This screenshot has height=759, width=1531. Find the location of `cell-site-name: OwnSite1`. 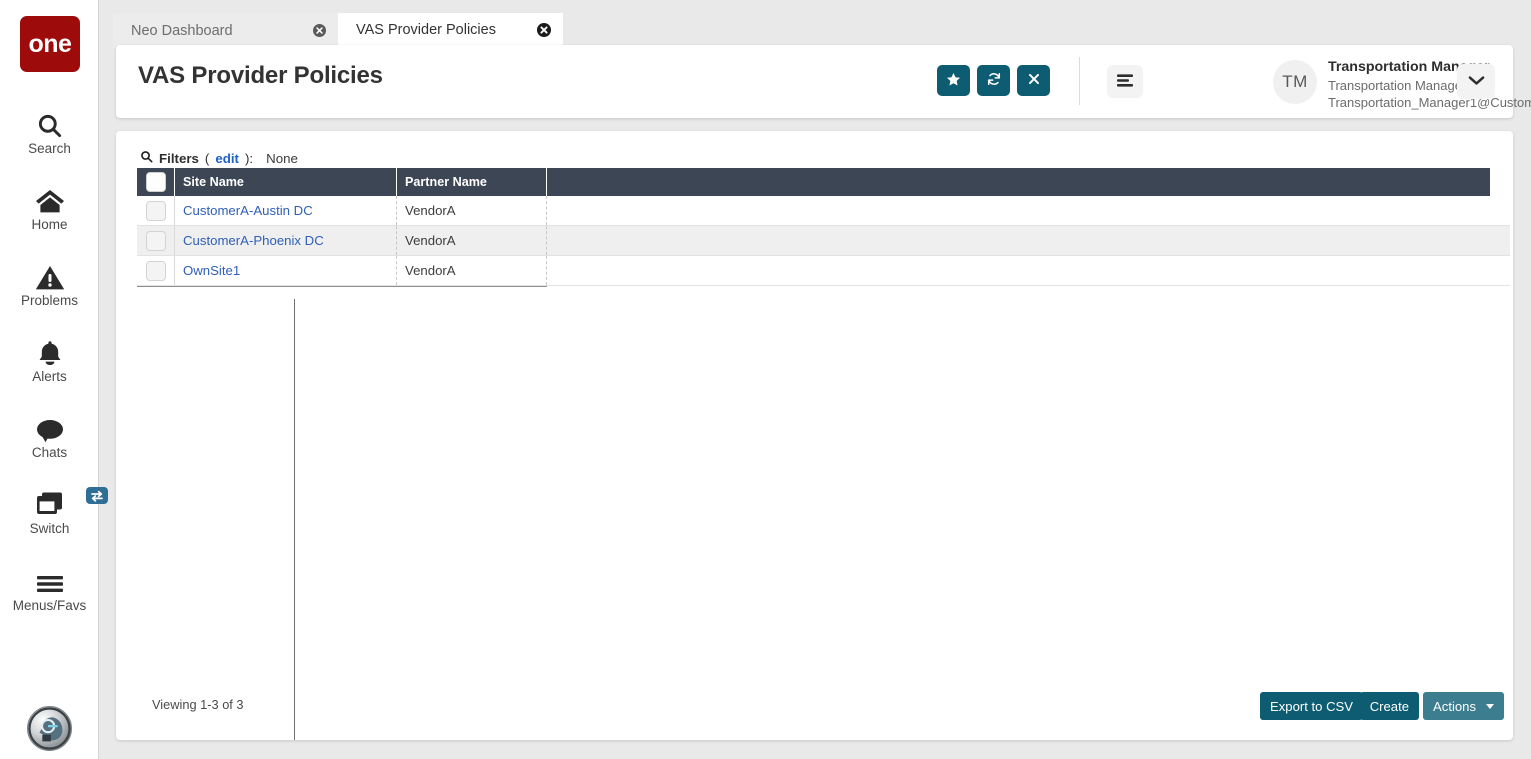

cell-site-name: OwnSite1 is located at coordinates (286, 270).